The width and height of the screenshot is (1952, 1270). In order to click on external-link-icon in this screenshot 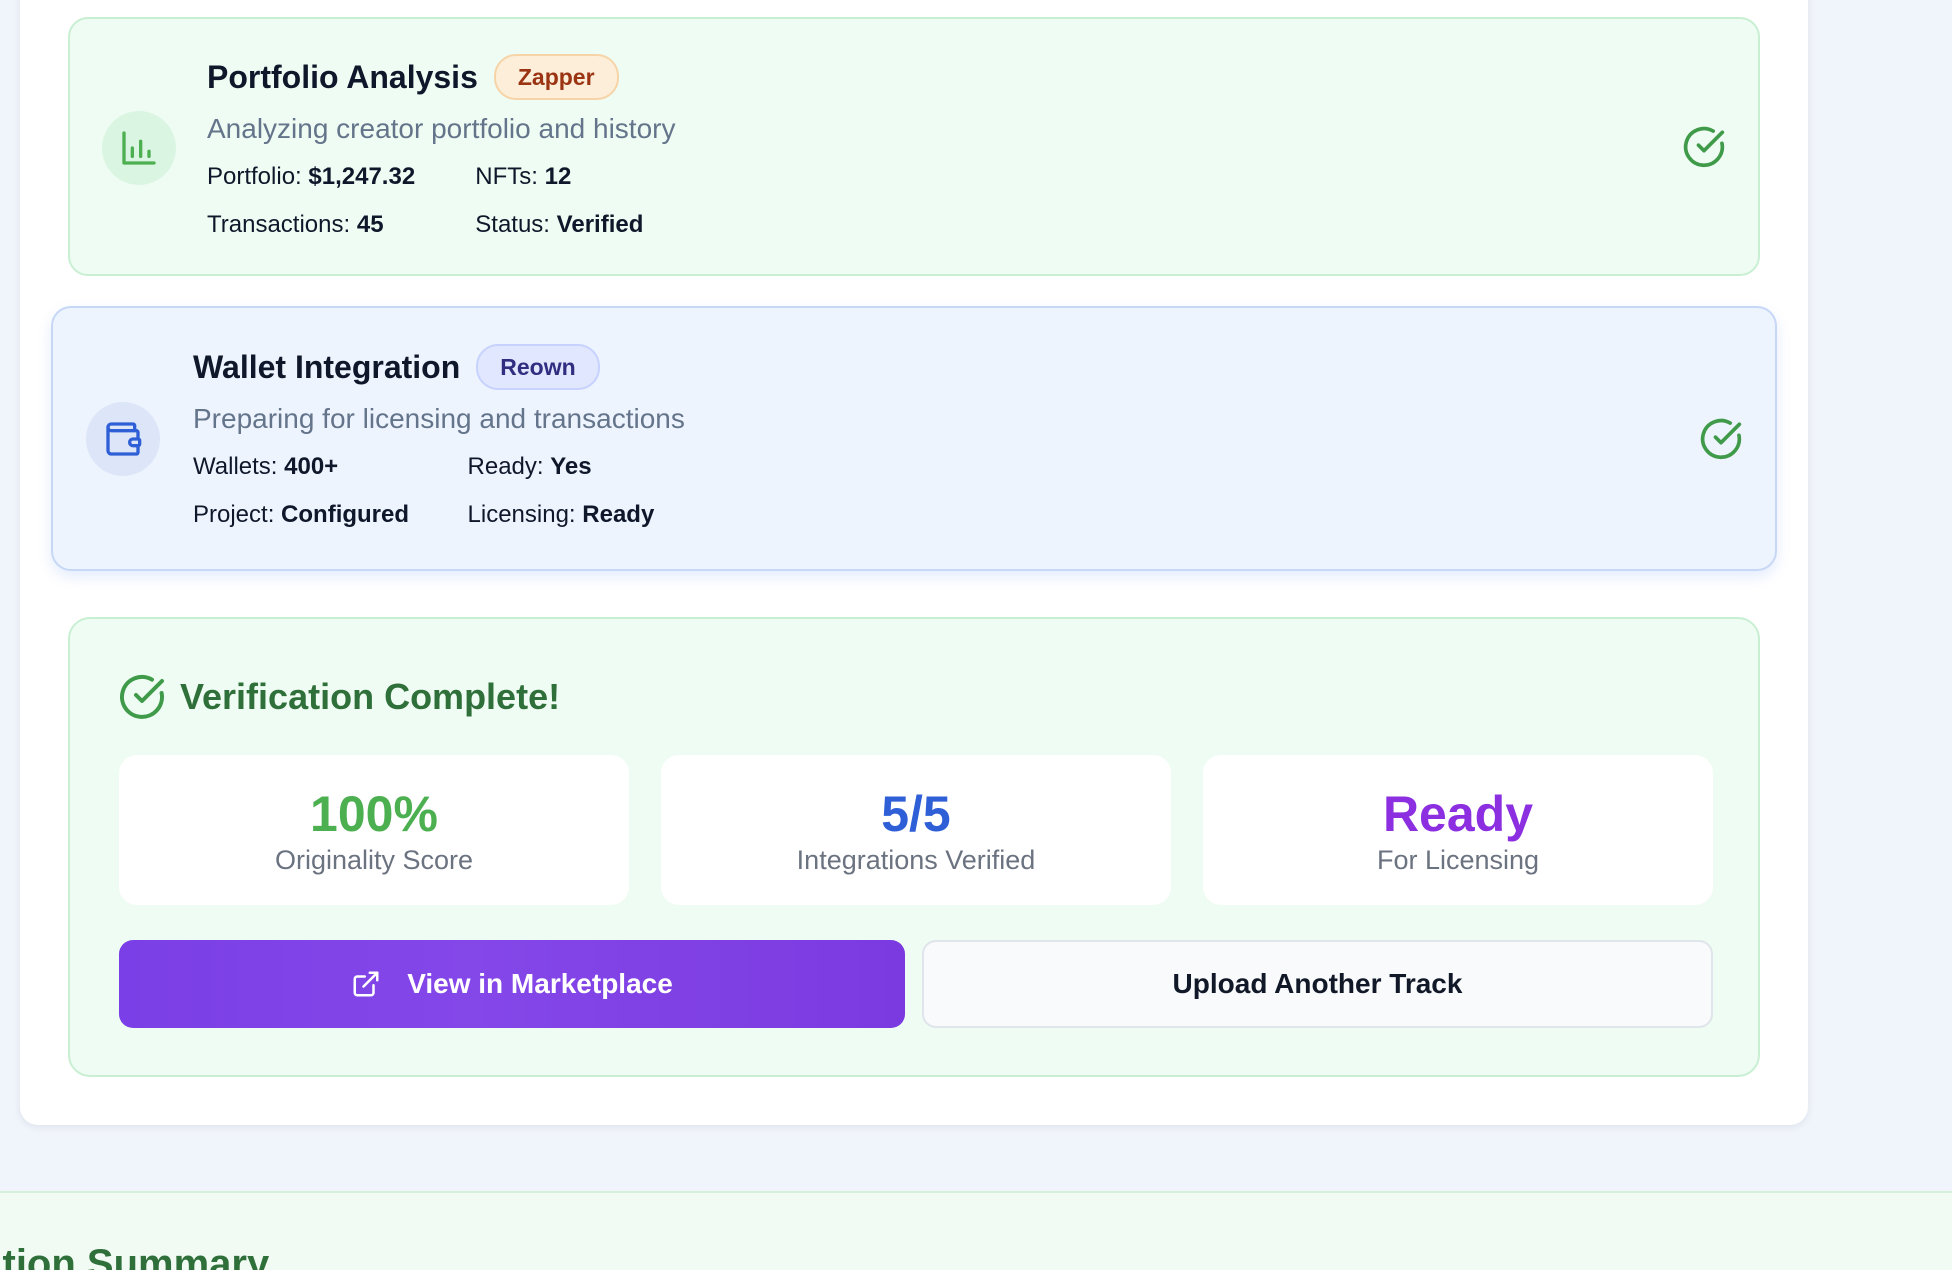, I will do `click(366, 984)`.